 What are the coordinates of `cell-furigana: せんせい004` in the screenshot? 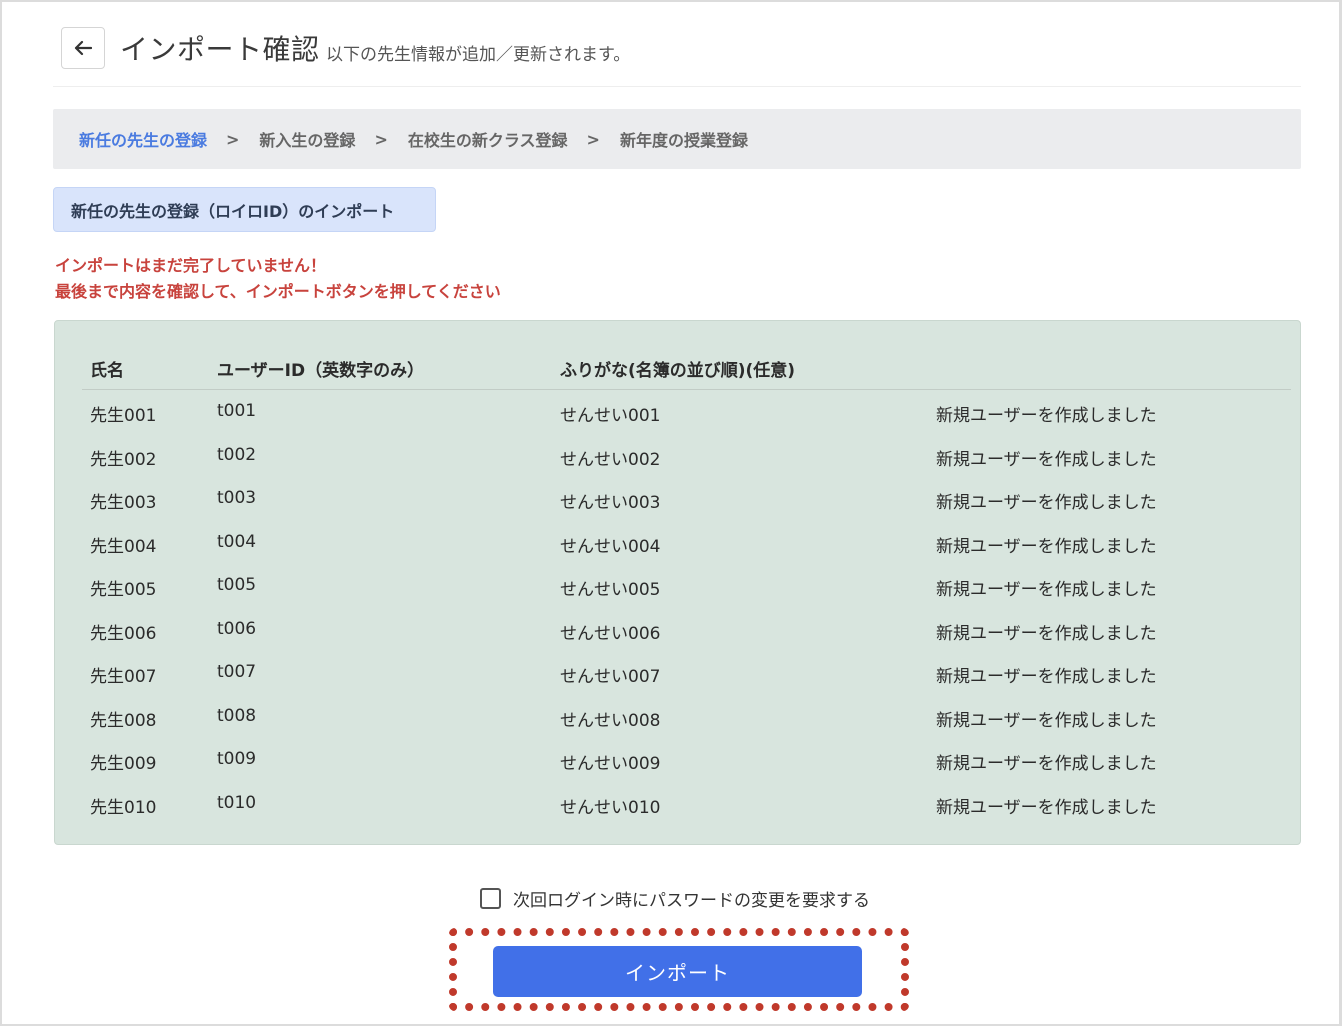 It's located at (610, 546).